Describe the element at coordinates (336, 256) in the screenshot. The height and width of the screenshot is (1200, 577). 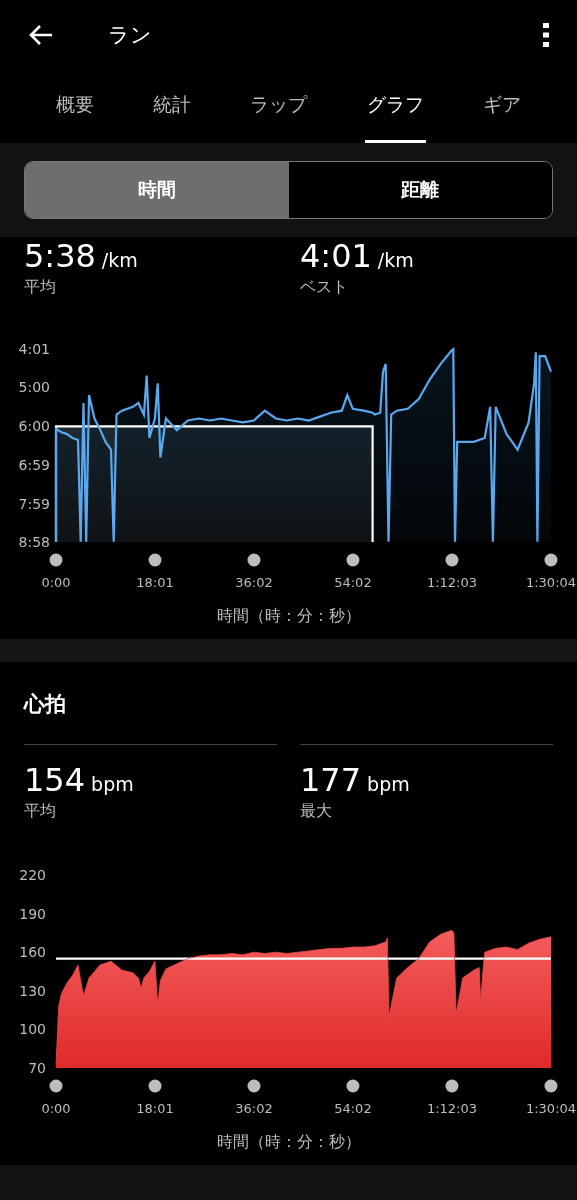
I see `stat-value: 4:01` at that location.